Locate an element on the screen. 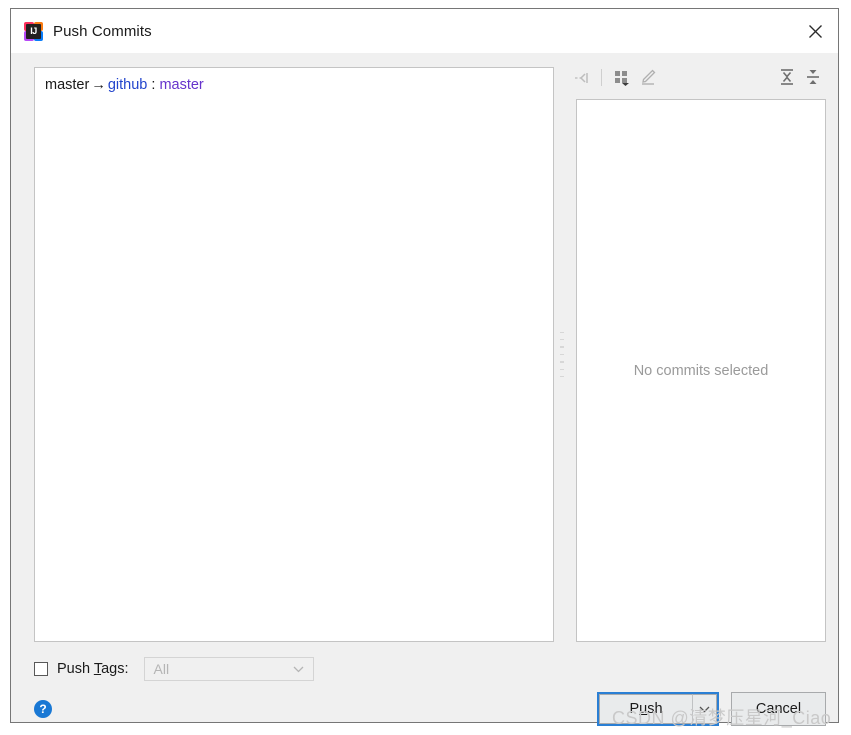 Image resolution: width=851 pixels, height=735 pixels. no-commits-message: No commits selected is located at coordinates (701, 370).